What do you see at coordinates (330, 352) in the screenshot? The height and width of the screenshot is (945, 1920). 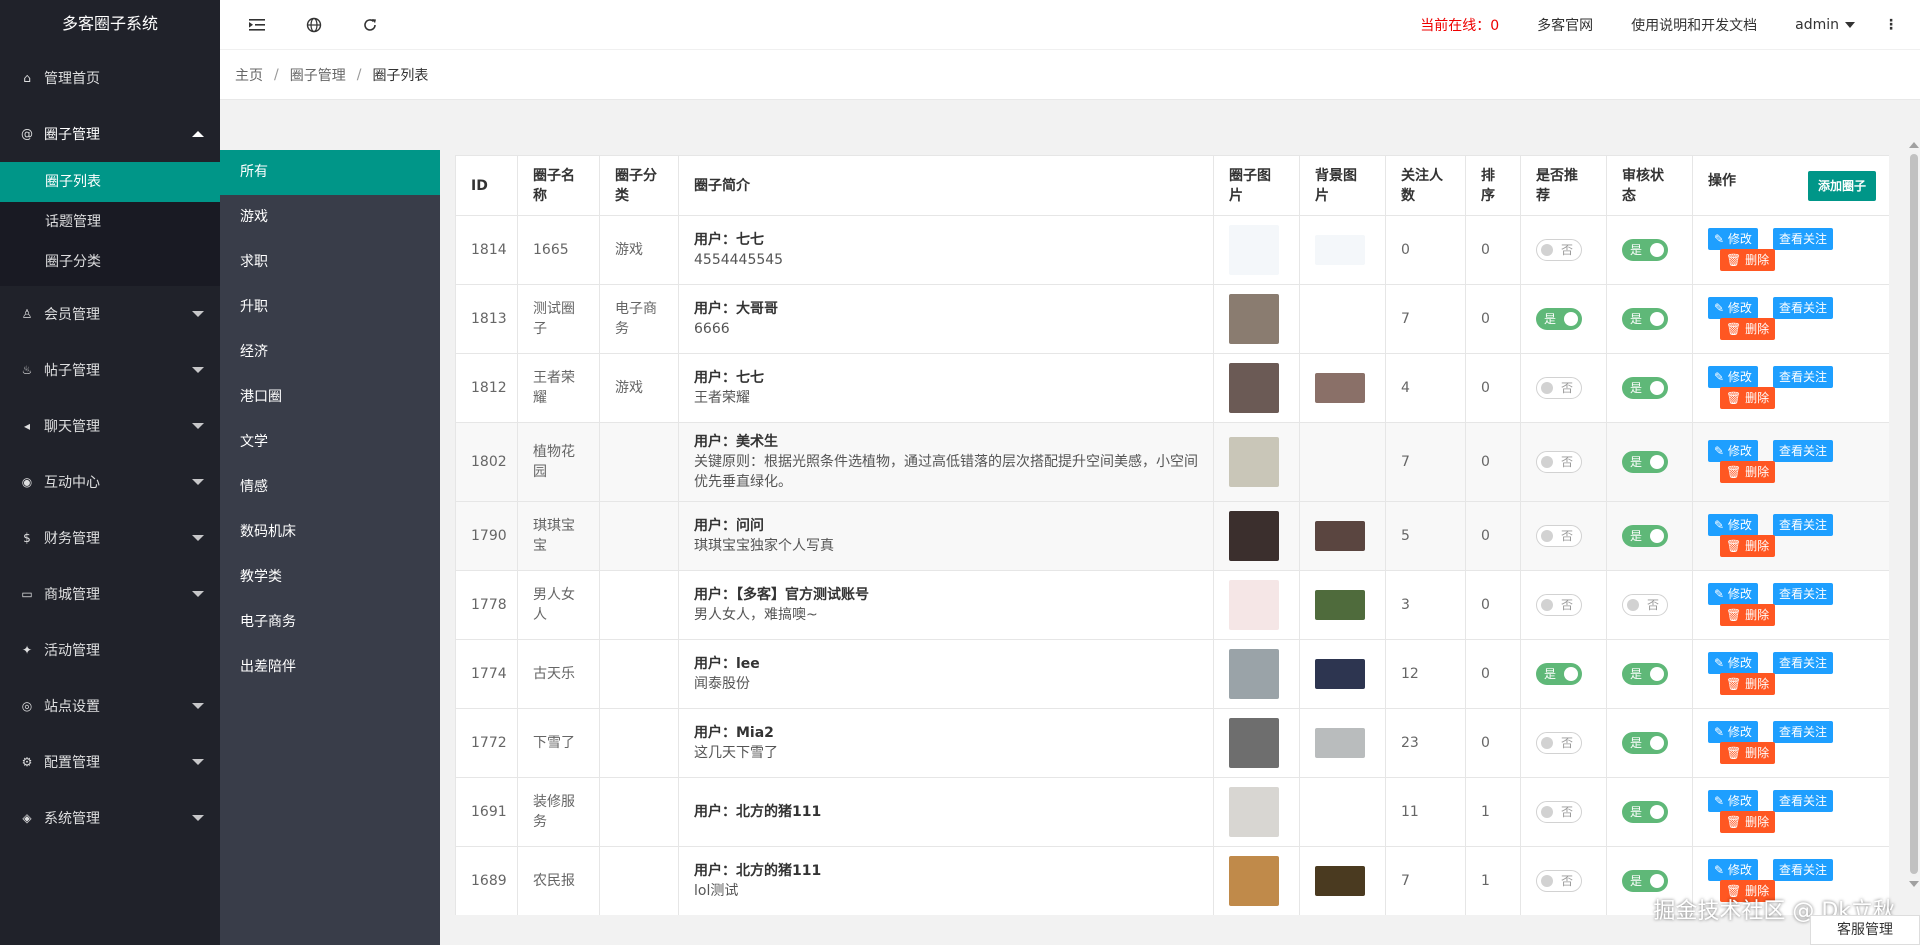 I see `category-item: 经济` at bounding box center [330, 352].